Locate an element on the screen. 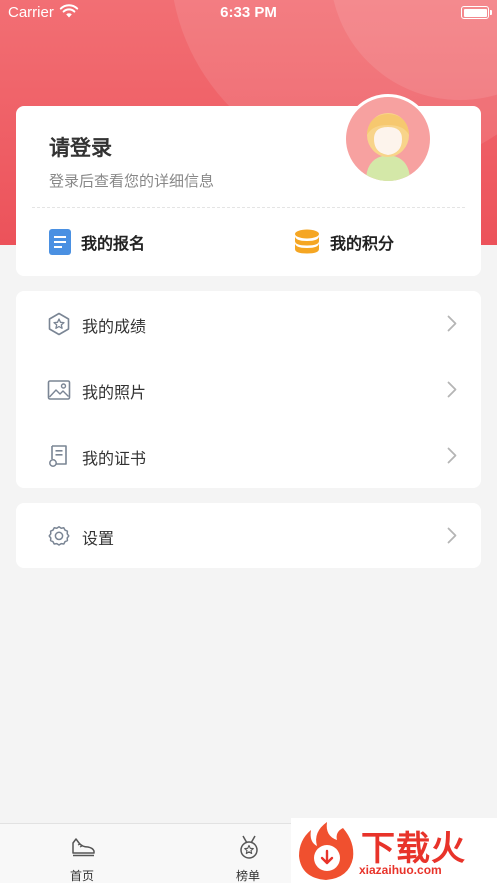  tab-ranking: 榜单 is located at coordinates (248, 853).